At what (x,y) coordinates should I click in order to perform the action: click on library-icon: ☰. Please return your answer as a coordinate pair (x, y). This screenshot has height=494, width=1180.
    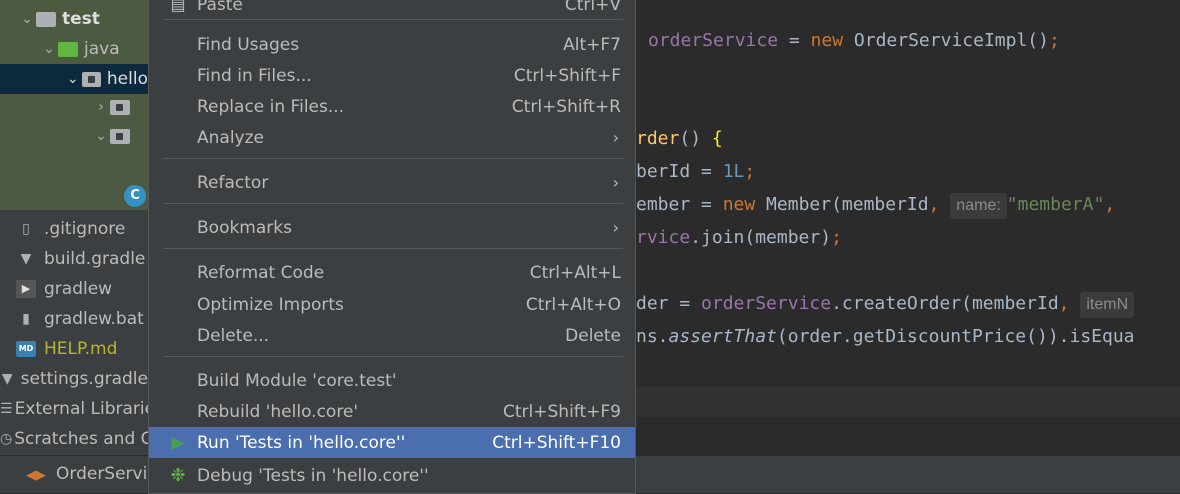
    Looking at the image, I should click on (6, 409).